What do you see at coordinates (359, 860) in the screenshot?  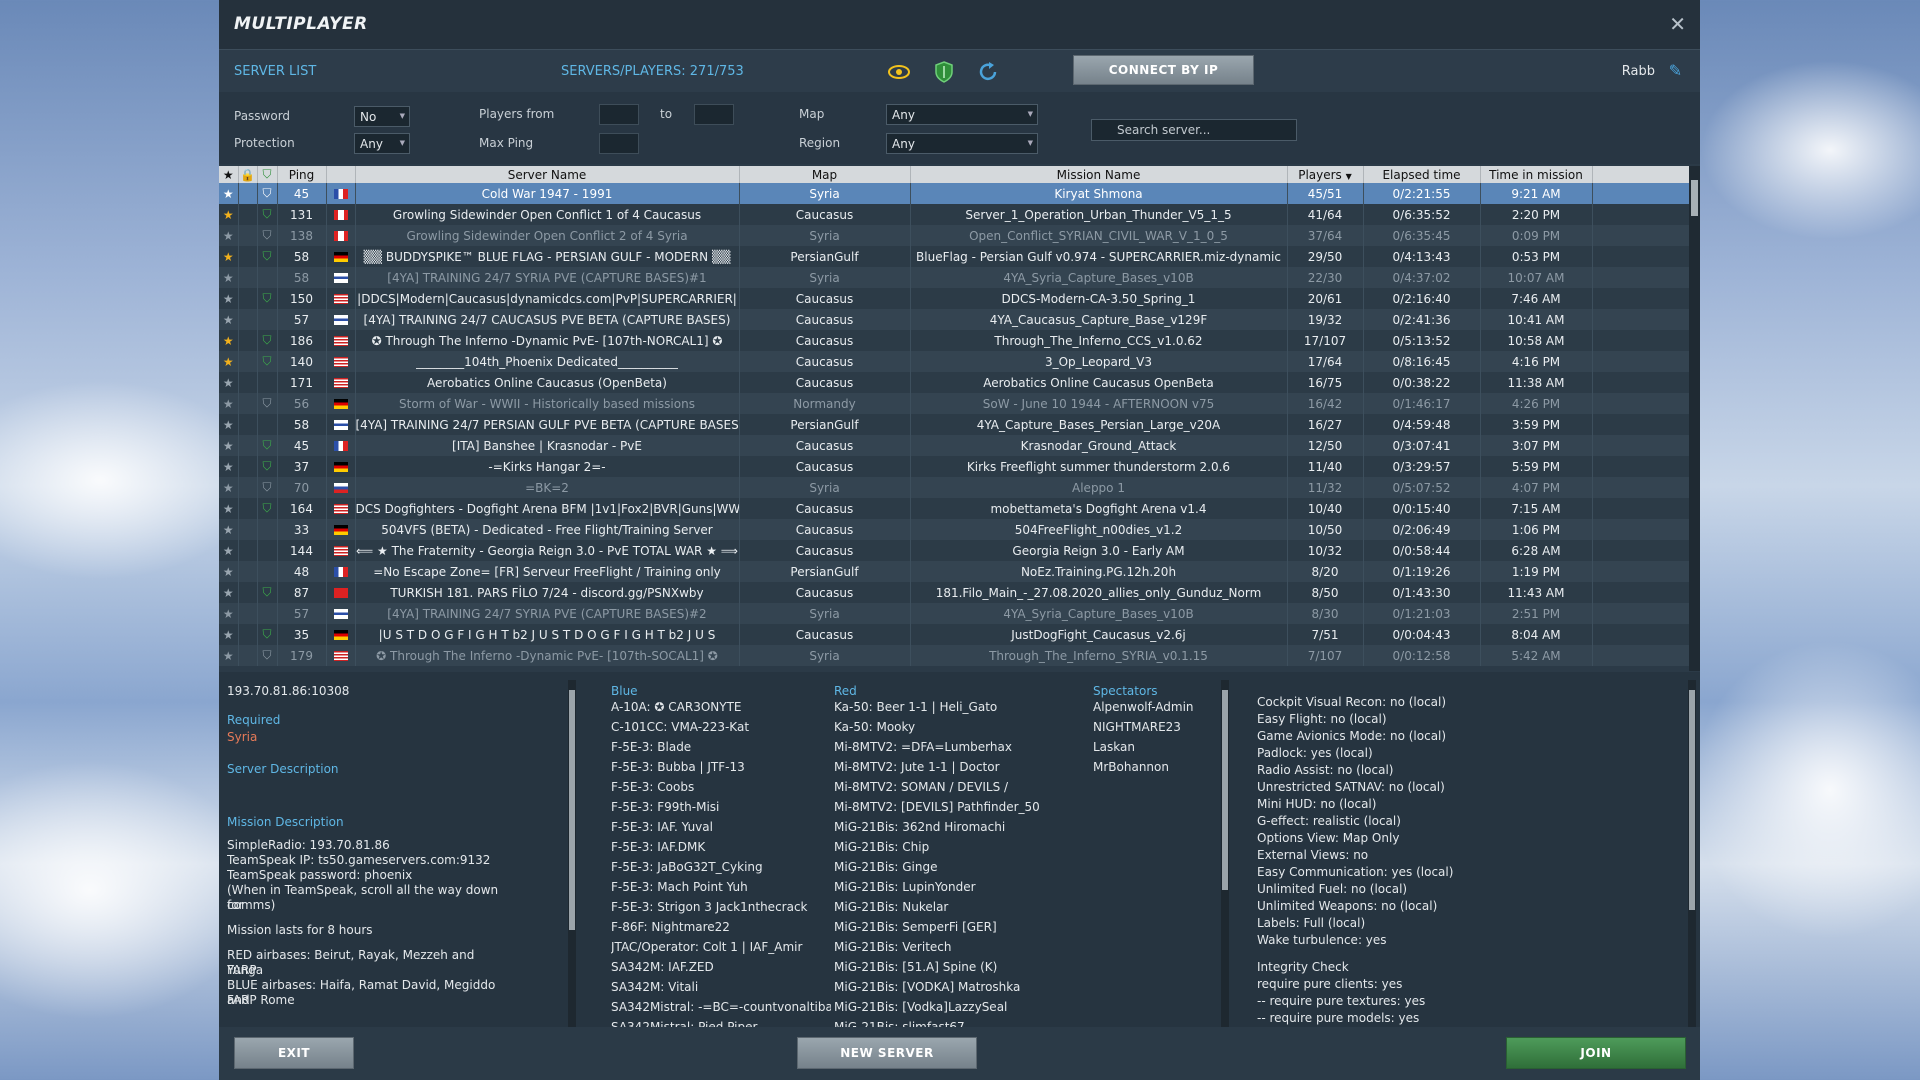 I see `mission-description-line: TeamSpeak IP: ts50.gameservers.com:9132` at bounding box center [359, 860].